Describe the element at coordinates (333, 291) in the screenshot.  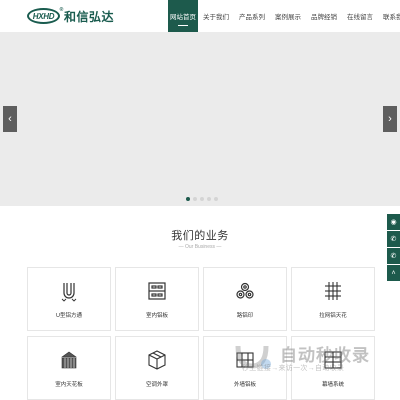
I see `mesh-icon` at that location.